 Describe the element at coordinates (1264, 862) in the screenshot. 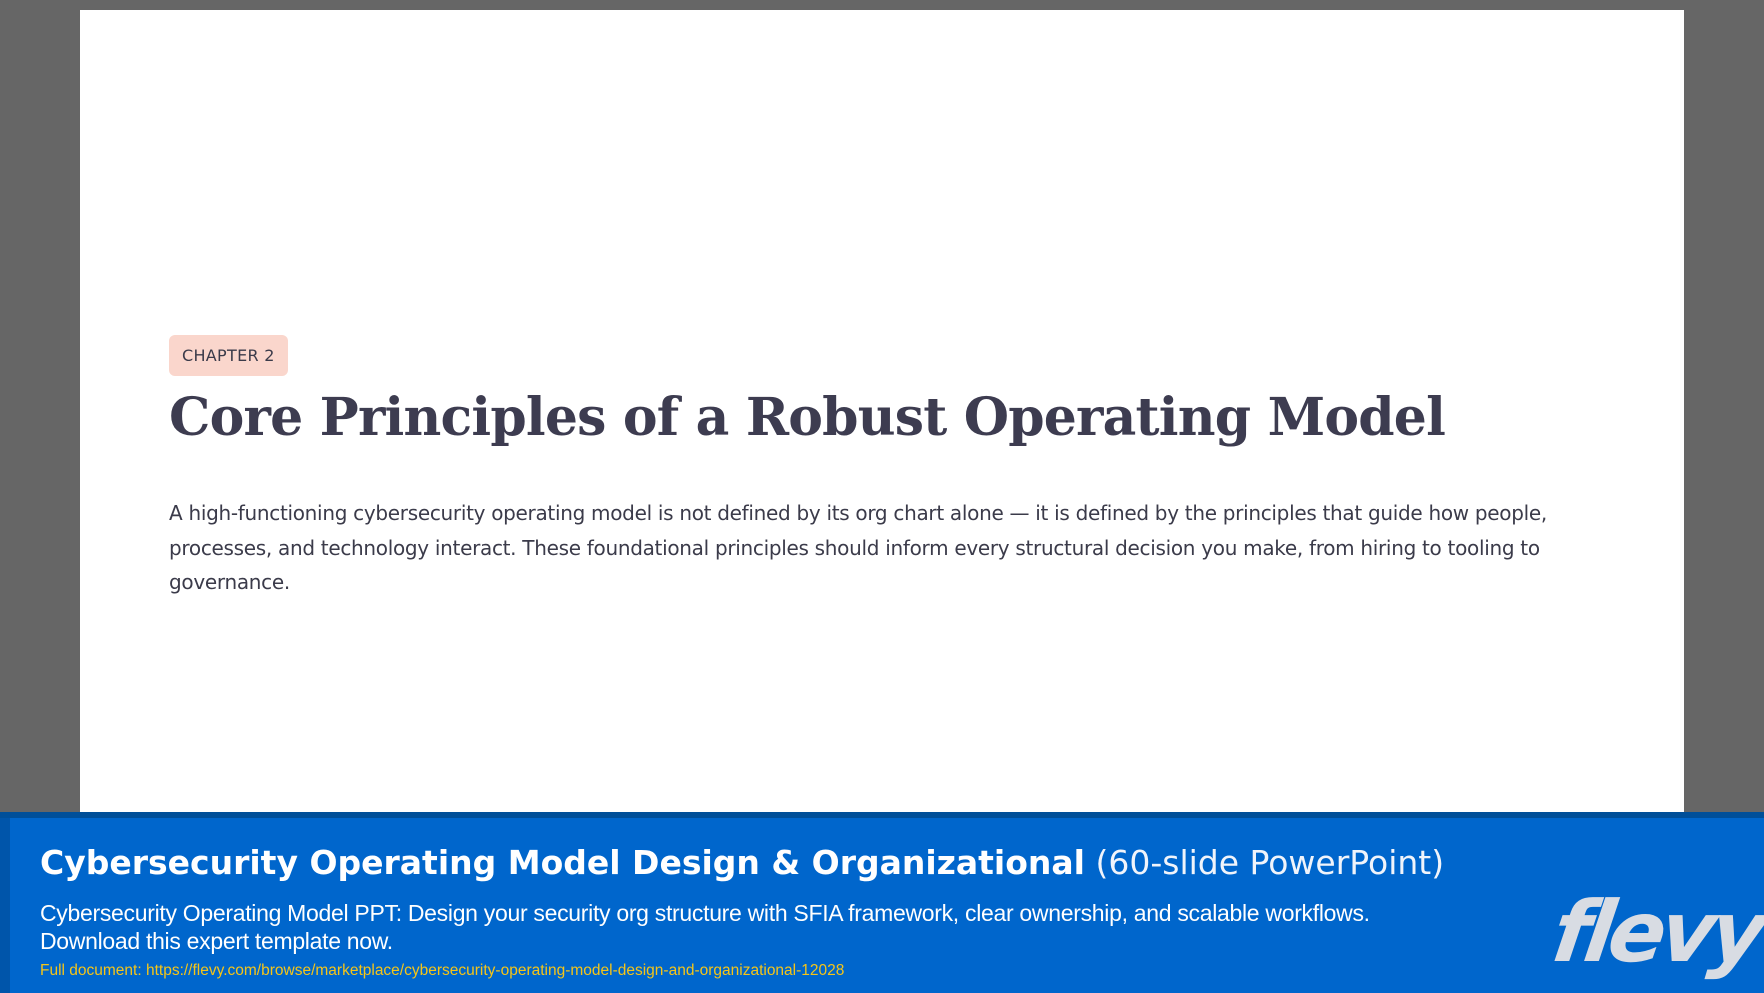

I see `footer-title-sub: (60-slide PowerPoint)` at that location.